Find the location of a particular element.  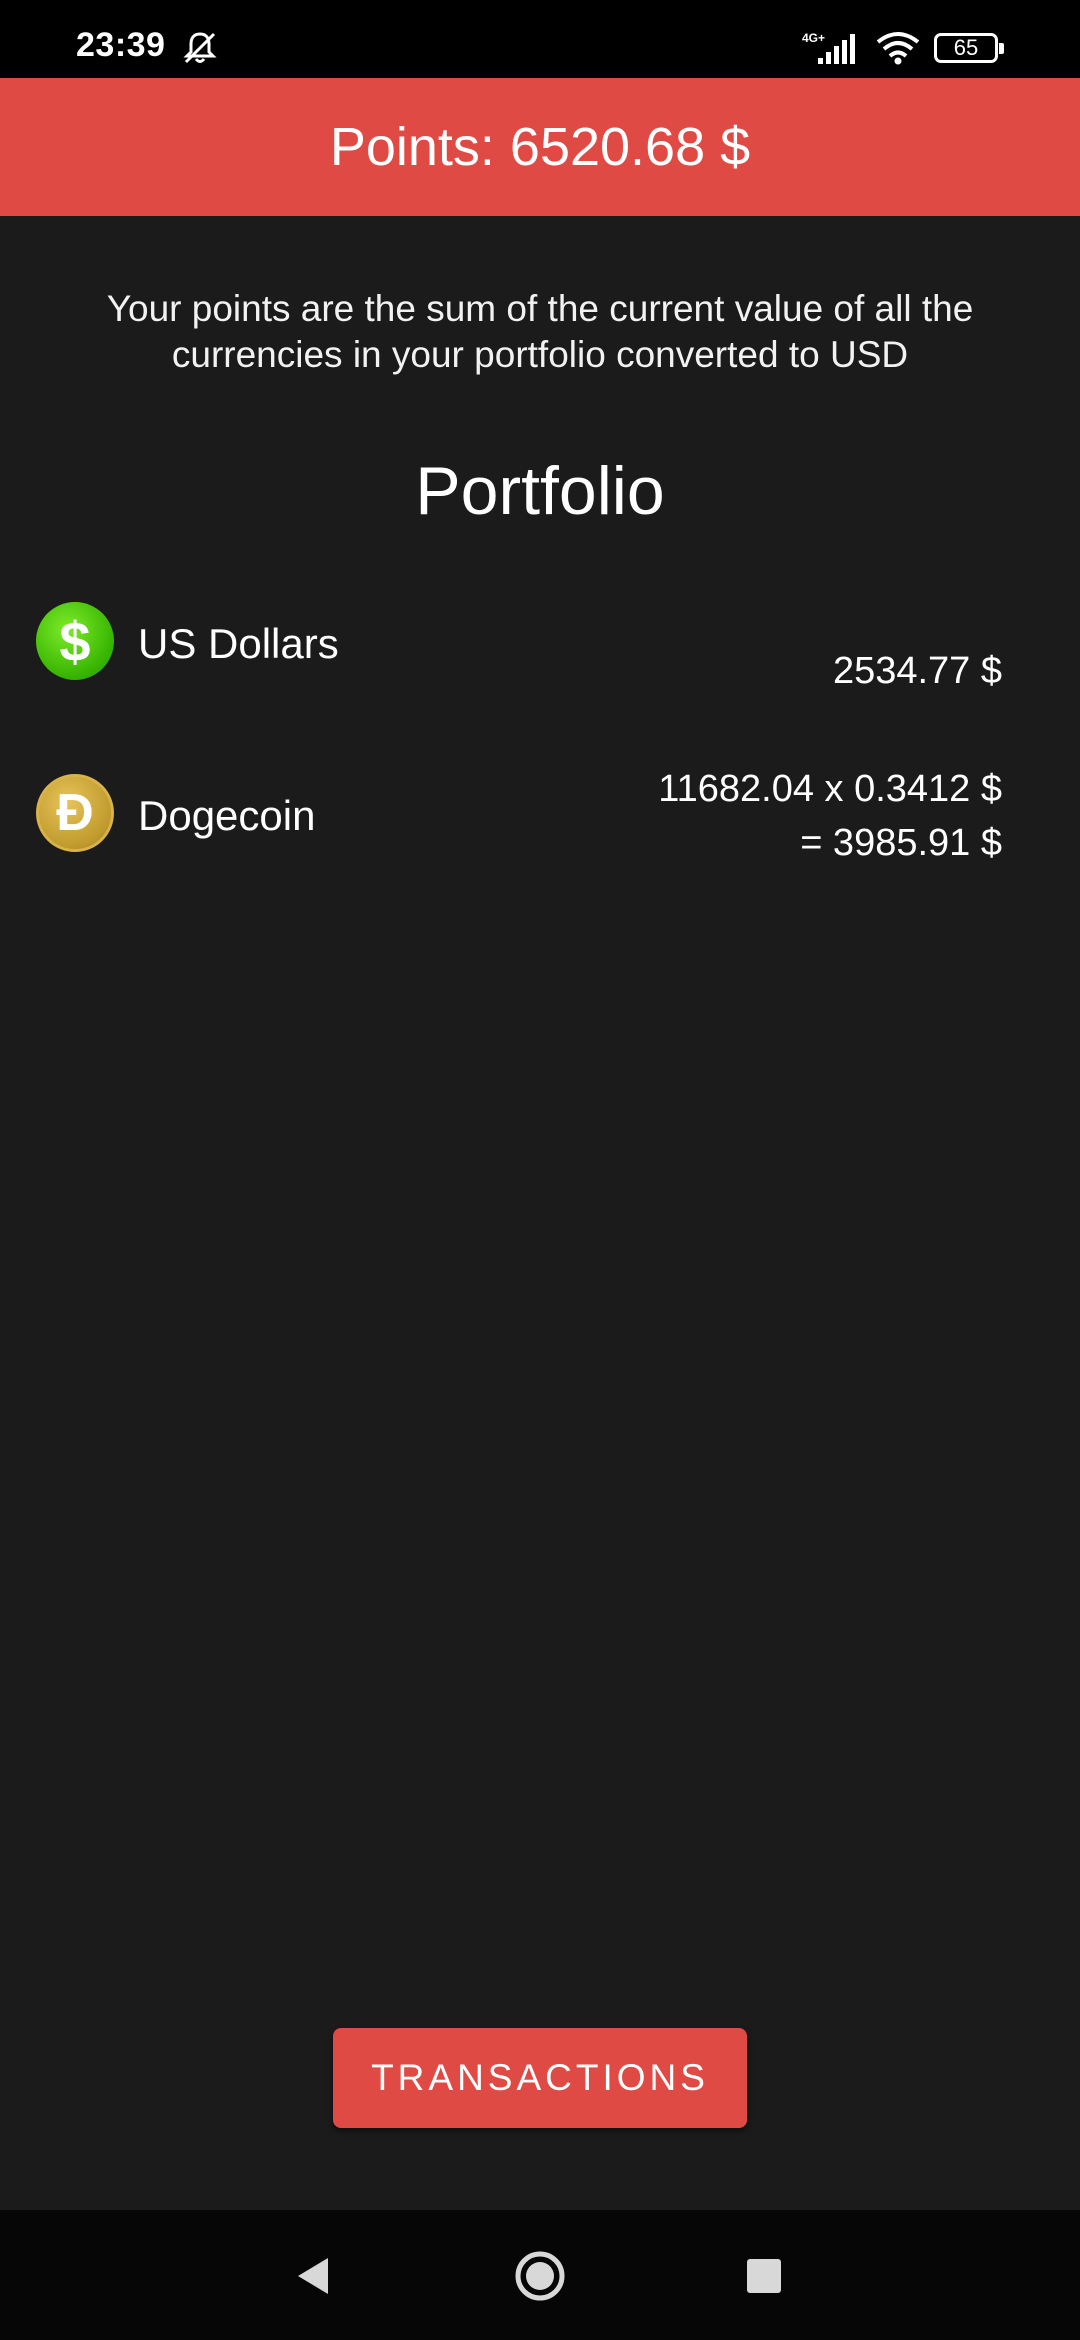

network-label: 4G+ is located at coordinates (813, 38).